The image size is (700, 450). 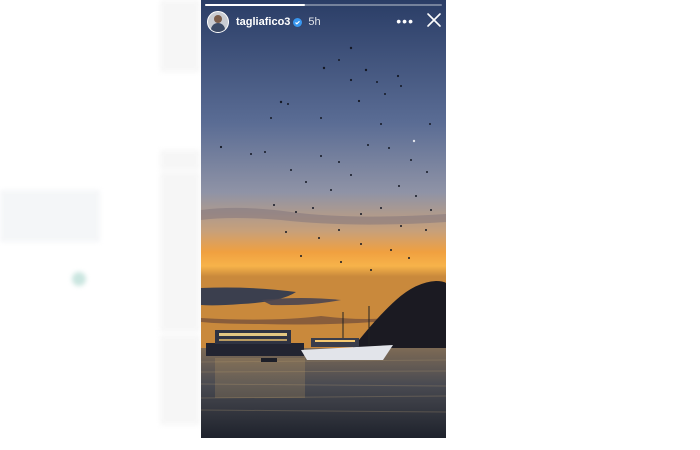 What do you see at coordinates (324, 22) in the screenshot?
I see `story-header: tagliafico3 5h •••` at bounding box center [324, 22].